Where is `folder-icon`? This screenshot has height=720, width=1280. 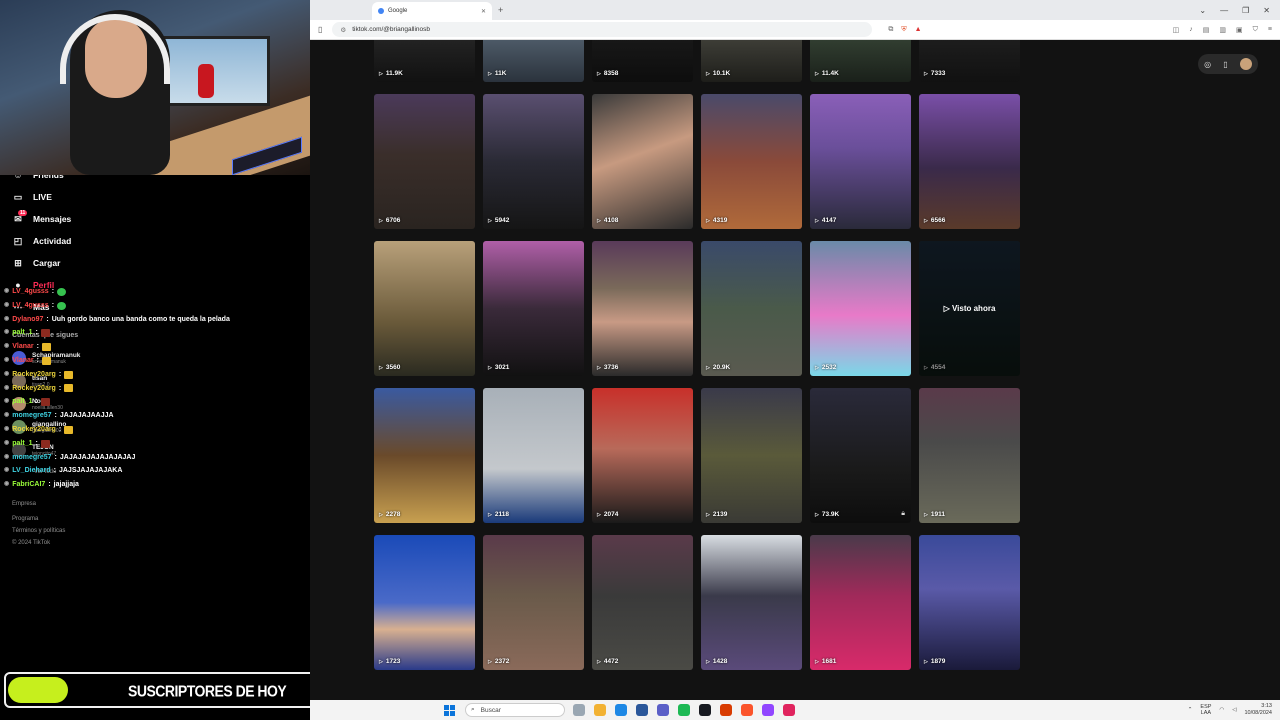 folder-icon is located at coordinates (600, 710).